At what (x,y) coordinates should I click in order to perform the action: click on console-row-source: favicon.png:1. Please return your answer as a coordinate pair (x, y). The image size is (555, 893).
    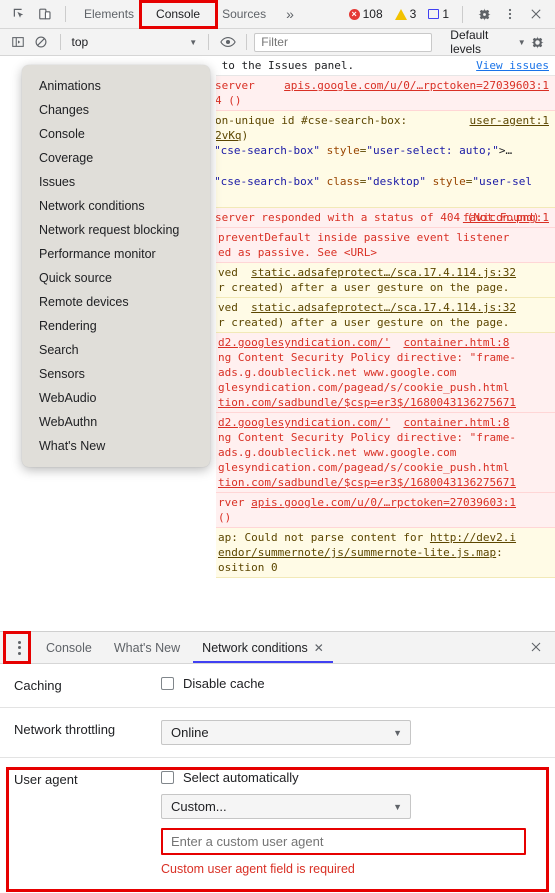
    Looking at the image, I should click on (506, 217).